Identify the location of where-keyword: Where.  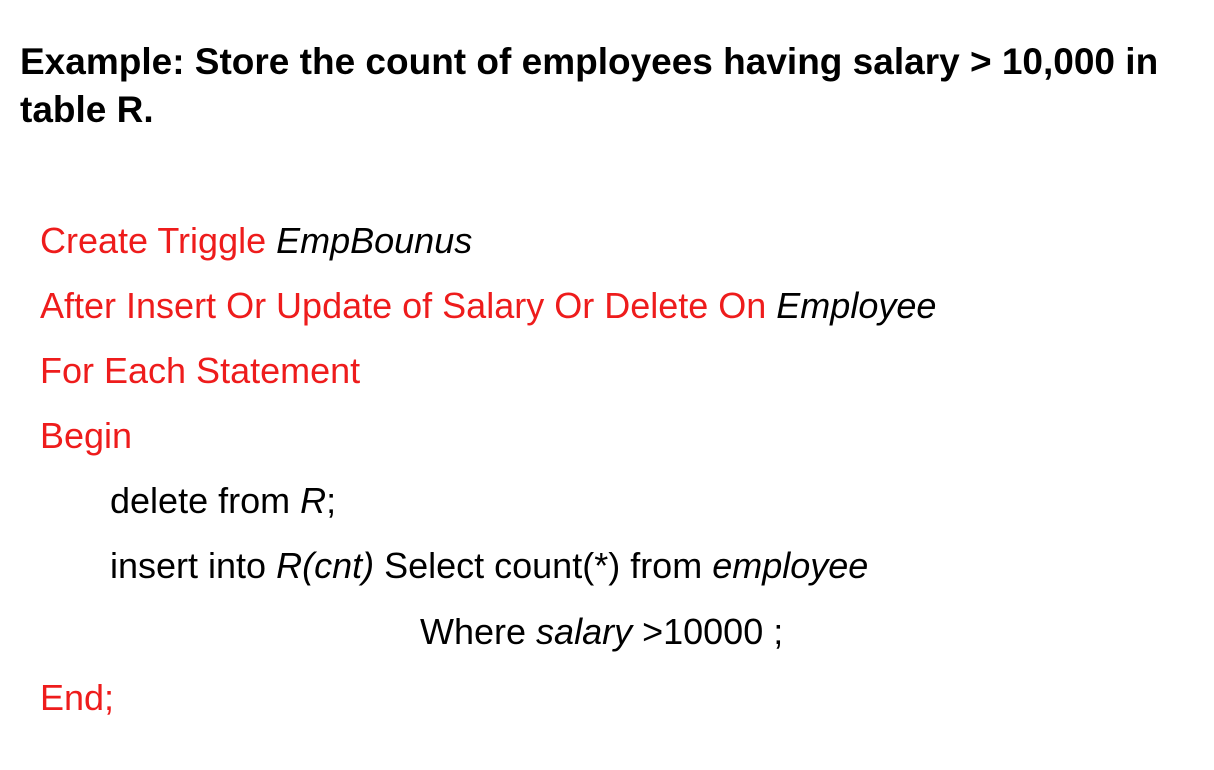
(478, 631).